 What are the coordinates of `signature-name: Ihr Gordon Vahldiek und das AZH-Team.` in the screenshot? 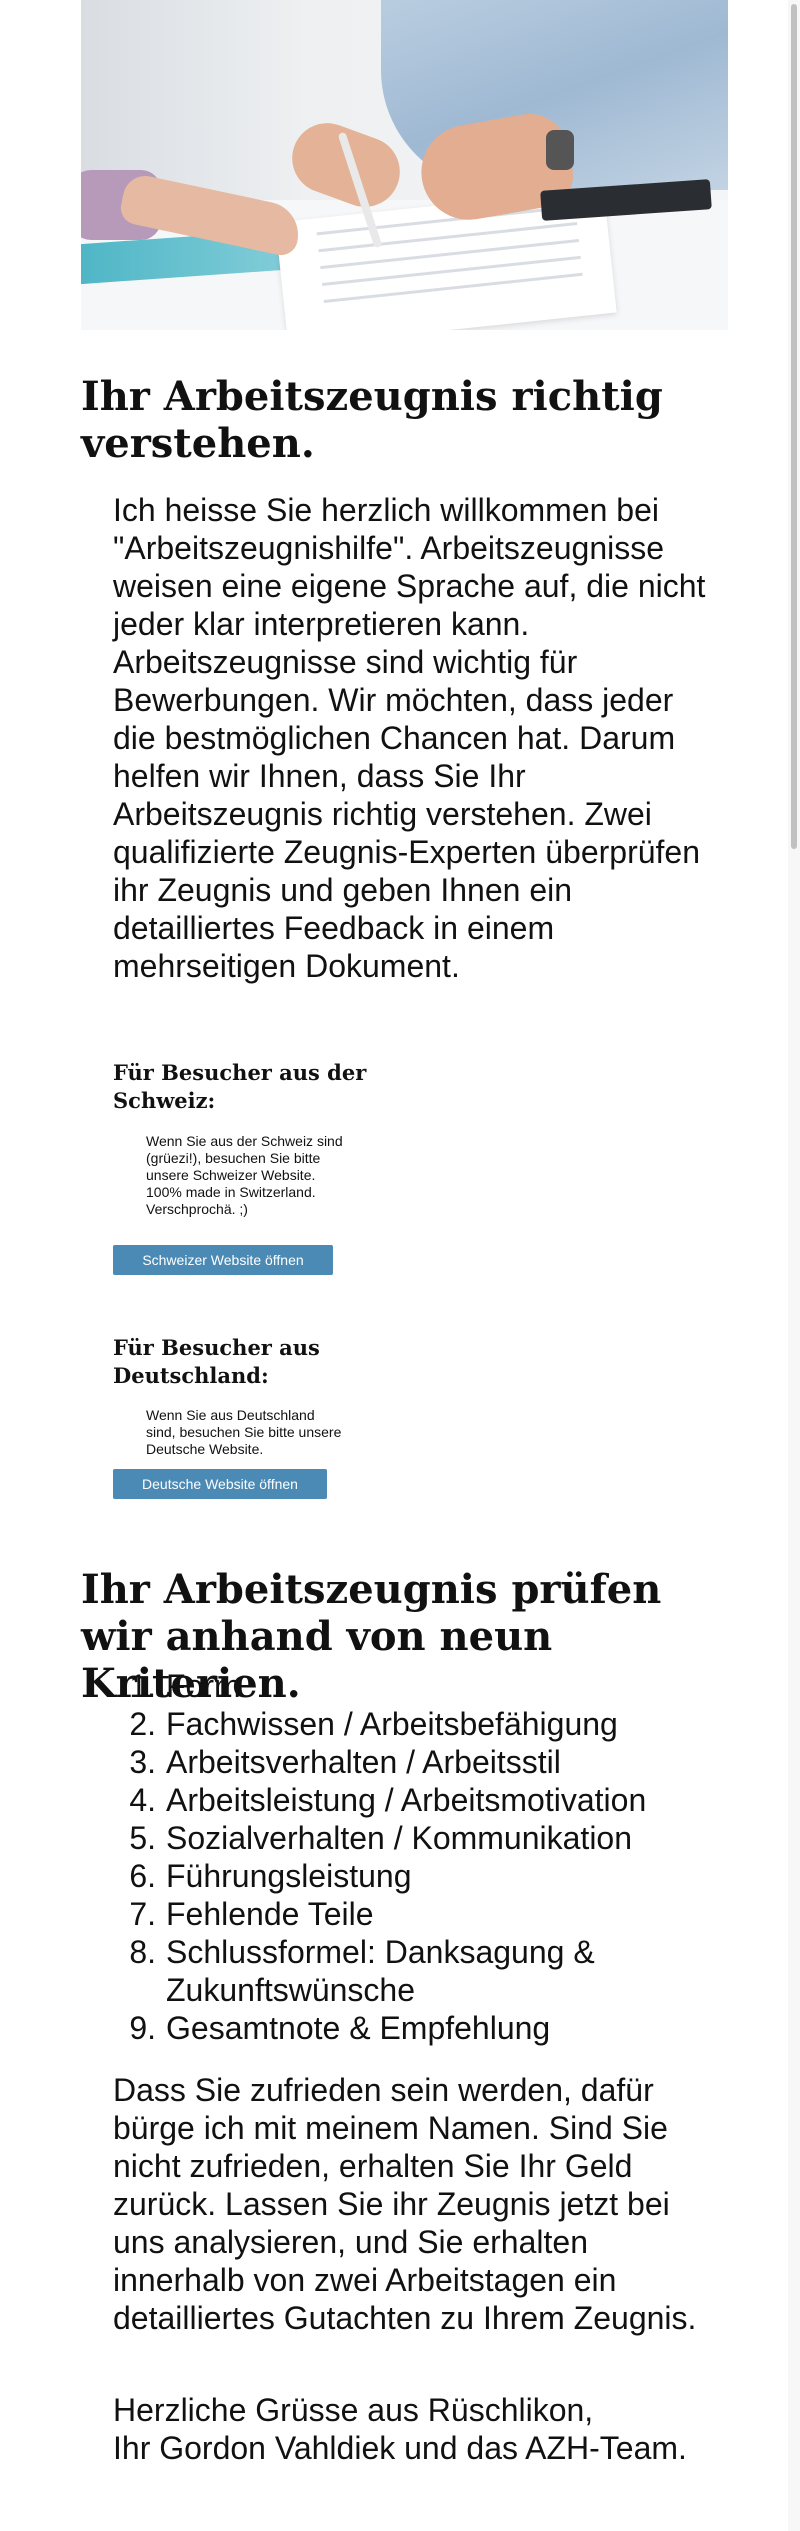 It's located at (400, 2448).